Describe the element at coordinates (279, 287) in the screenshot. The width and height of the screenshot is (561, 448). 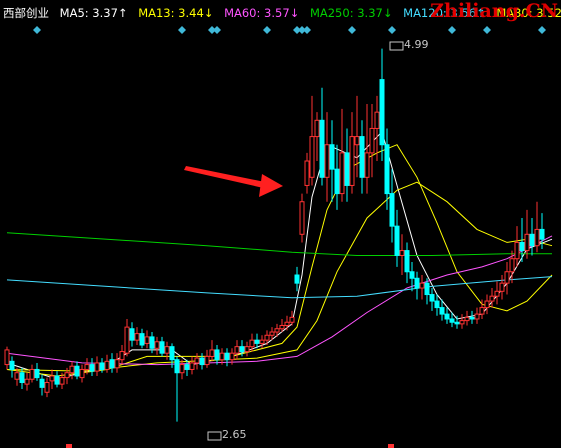
I see `ma-line-ma120` at that location.